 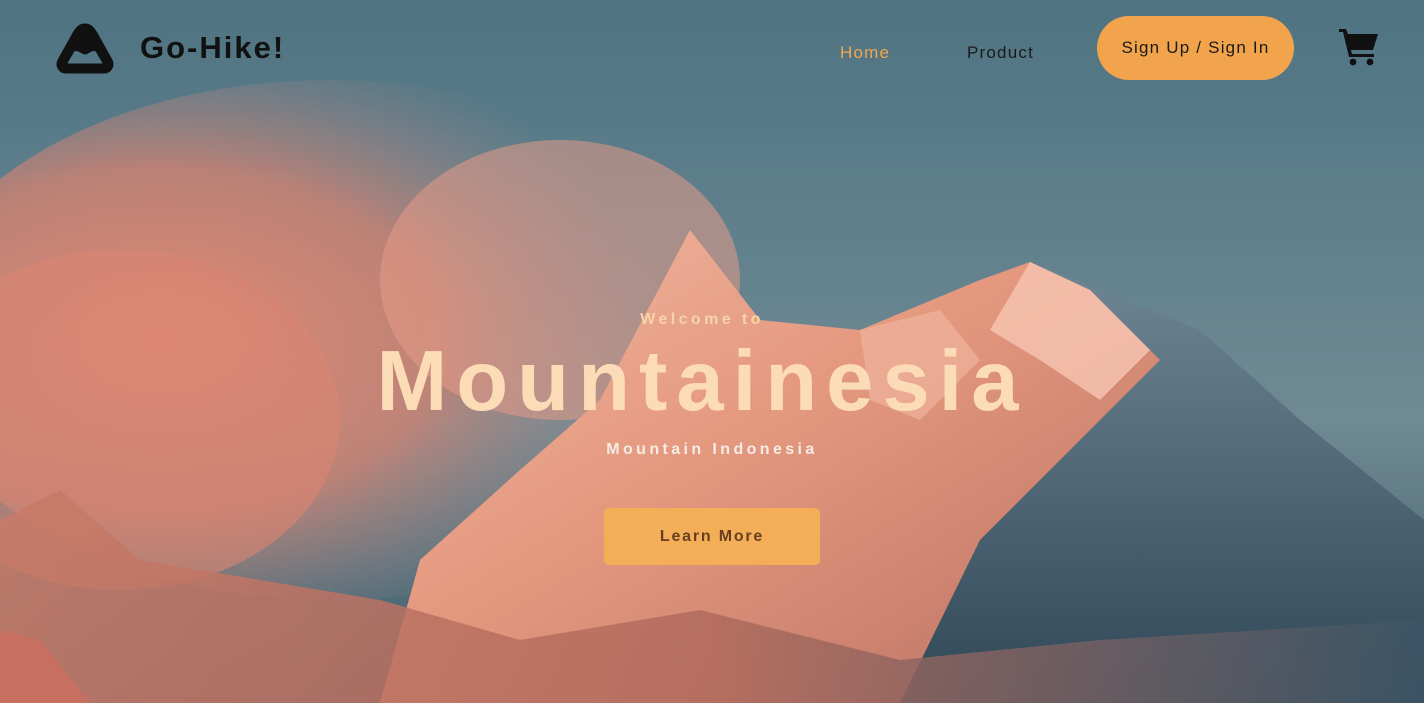 I want to click on sign-up-sign-in-button: Sign Up / Sign In, so click(x=1195, y=48).